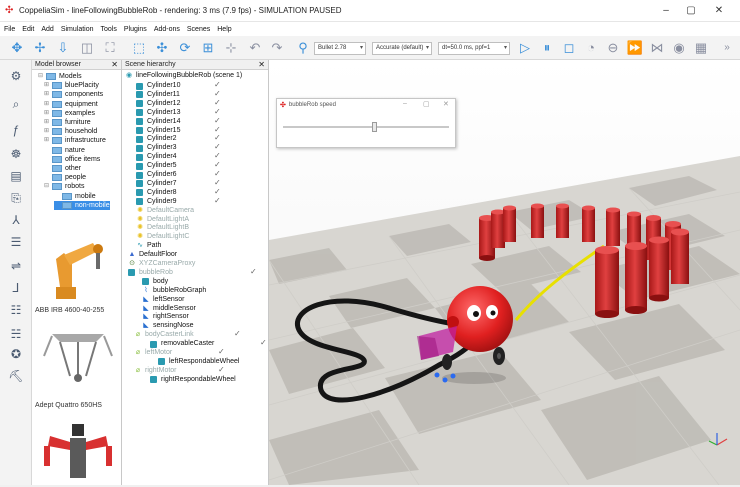 This screenshot has height=487, width=740. Describe the element at coordinates (71, 85) in the screenshot. I see `model-folder-item: ⊞ bluePlacity` at that location.